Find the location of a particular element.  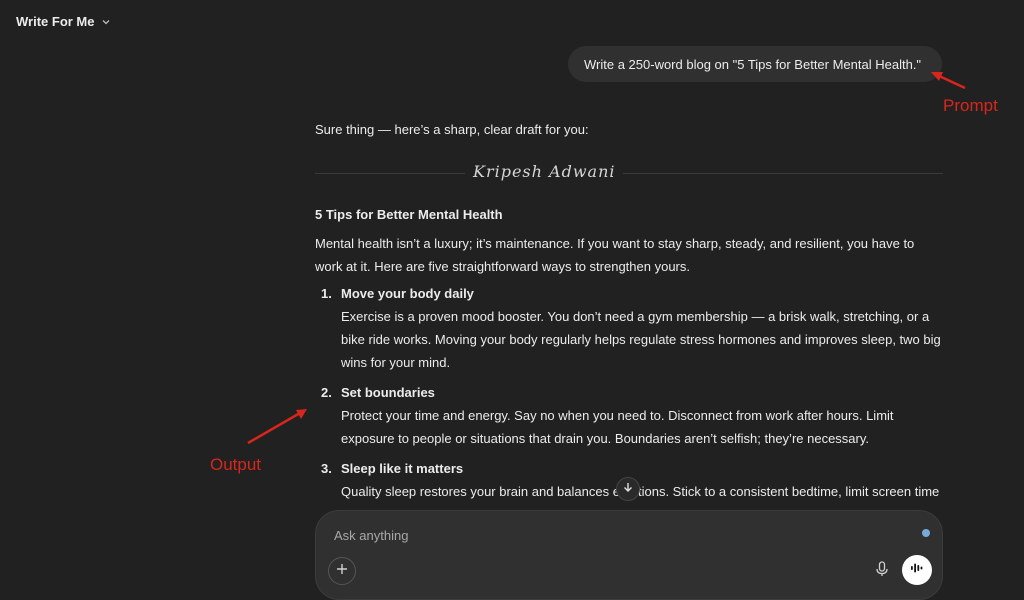

composer is located at coordinates (629, 555).